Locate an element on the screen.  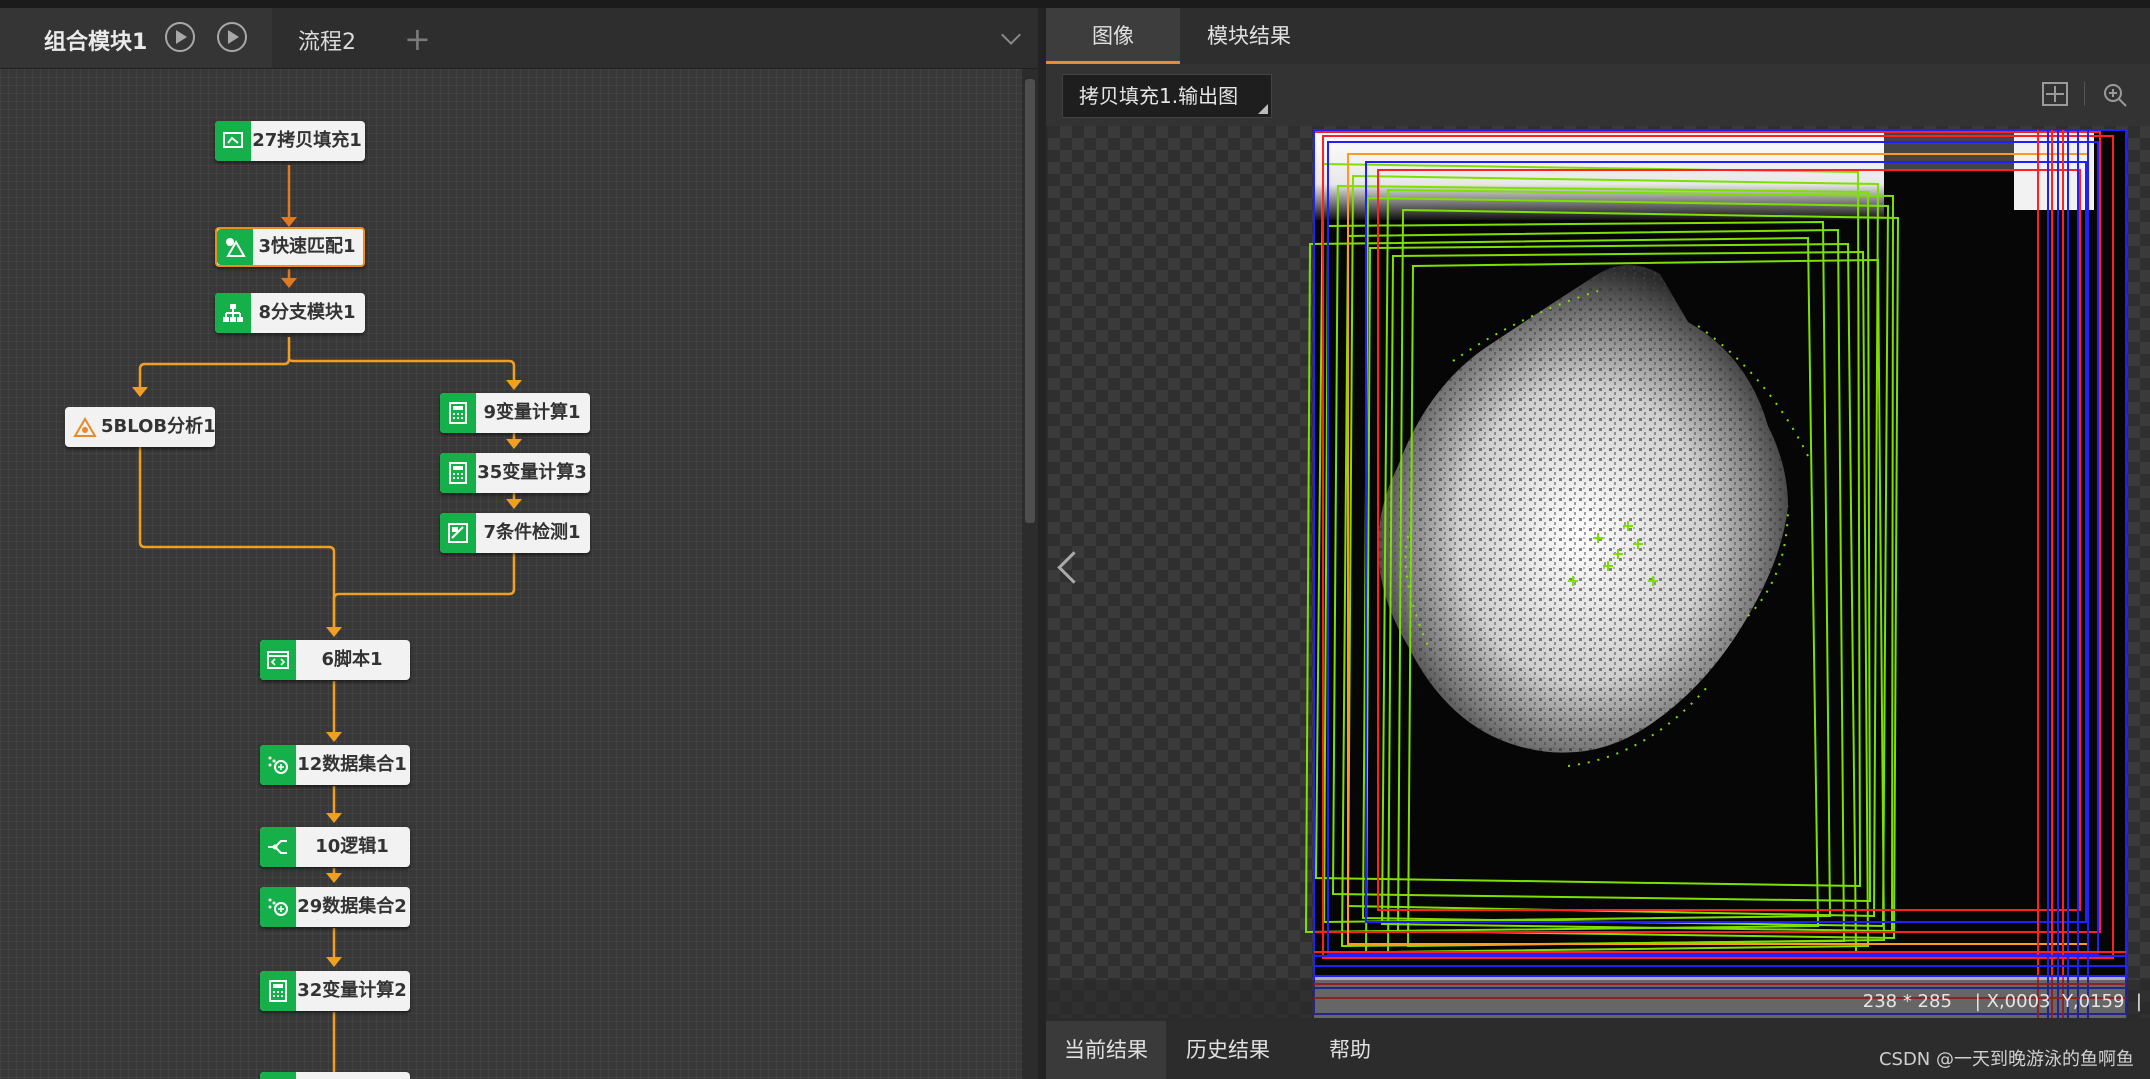
node-var-calc-3: 35变量计算3 is located at coordinates (515, 473).